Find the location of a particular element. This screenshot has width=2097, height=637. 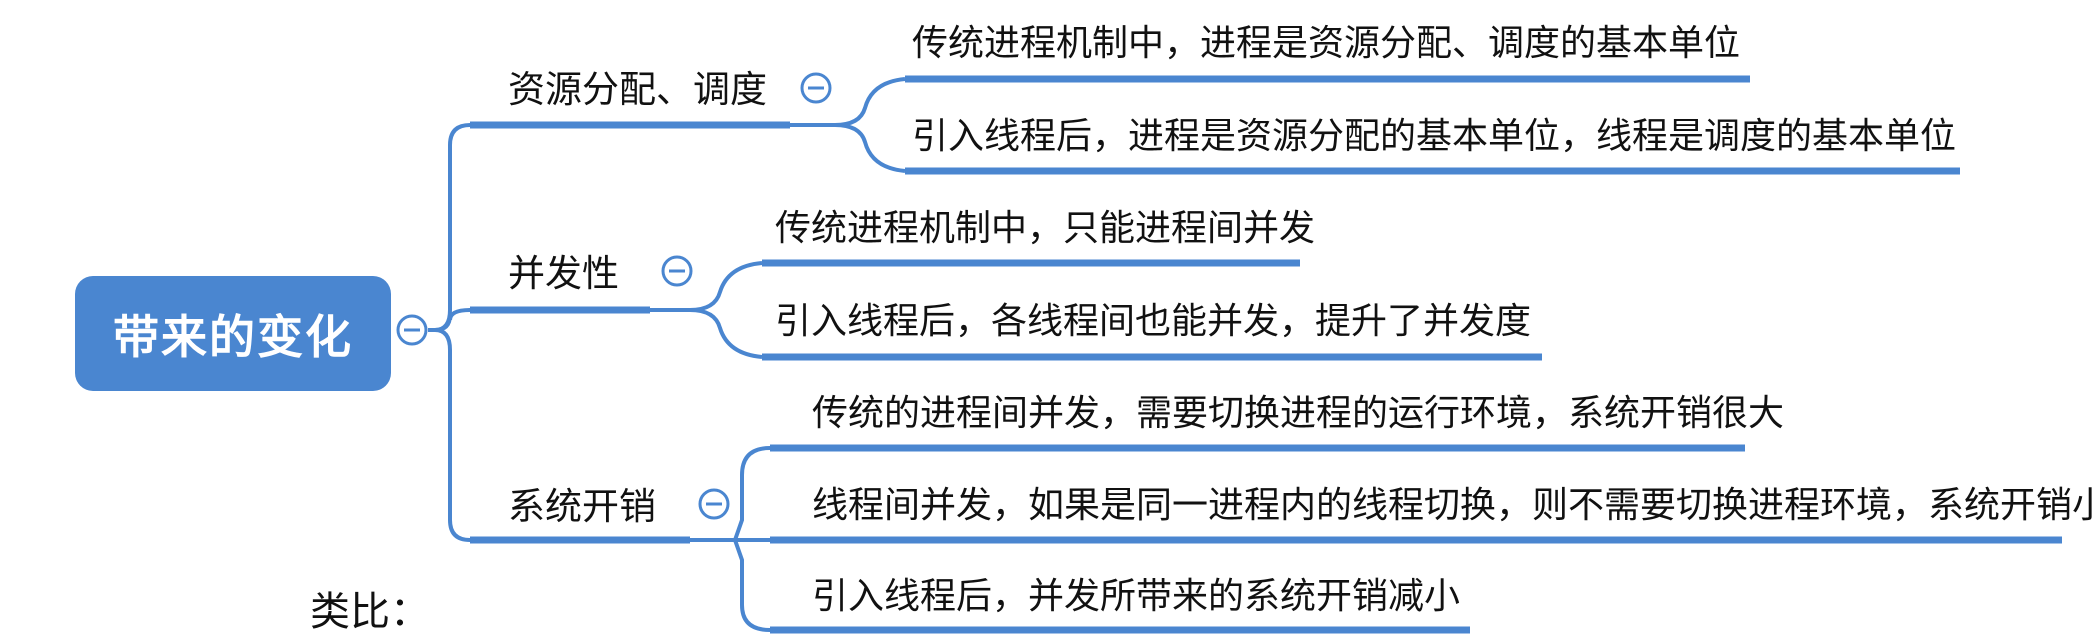

branch-1-collapse-toggle is located at coordinates (816, 88).